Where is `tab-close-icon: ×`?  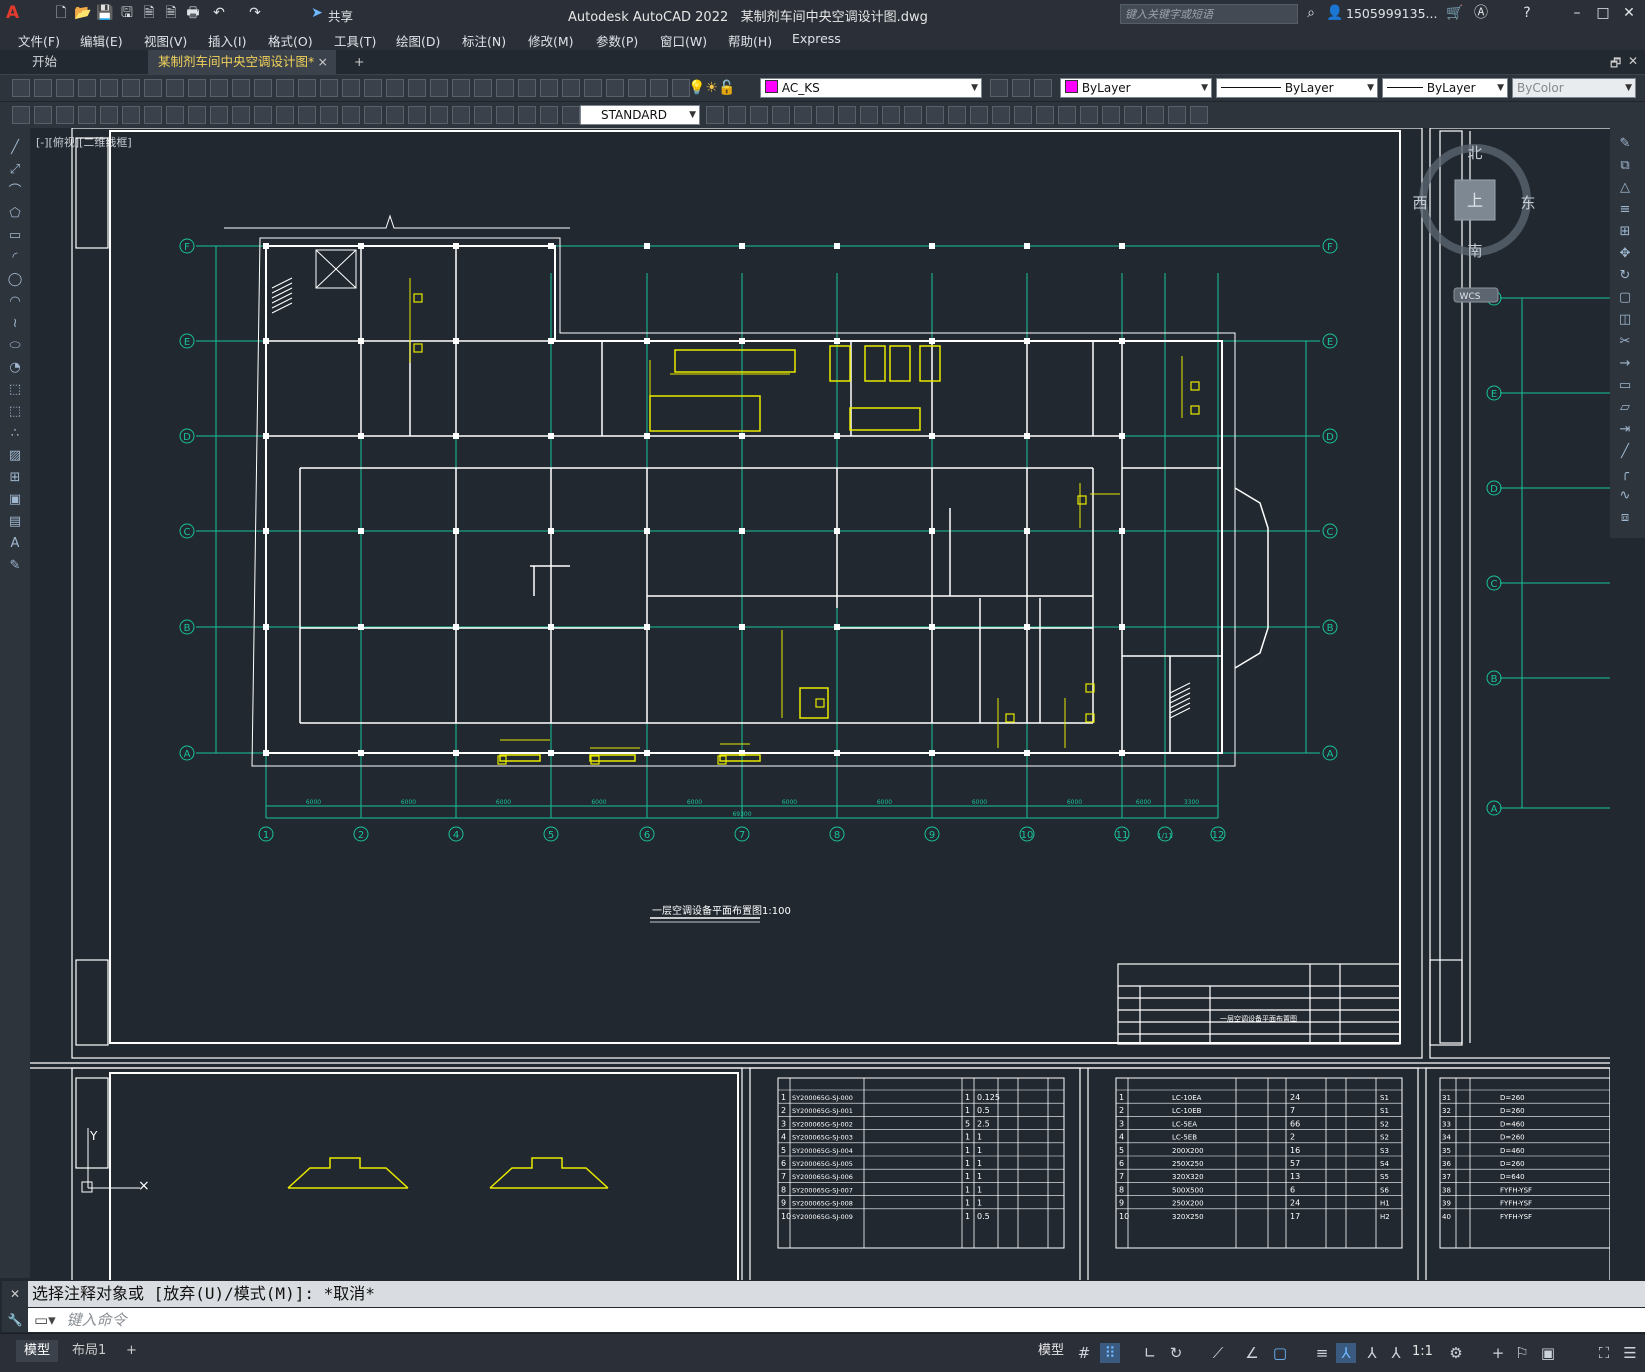
tab-close-icon: × is located at coordinates (323, 62).